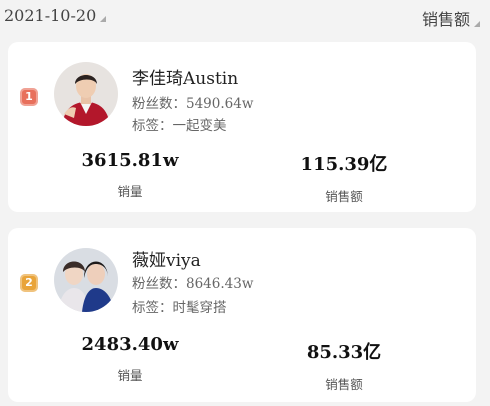  Describe the element at coordinates (445, 19) in the screenshot. I see `sort-label: 销售额` at that location.